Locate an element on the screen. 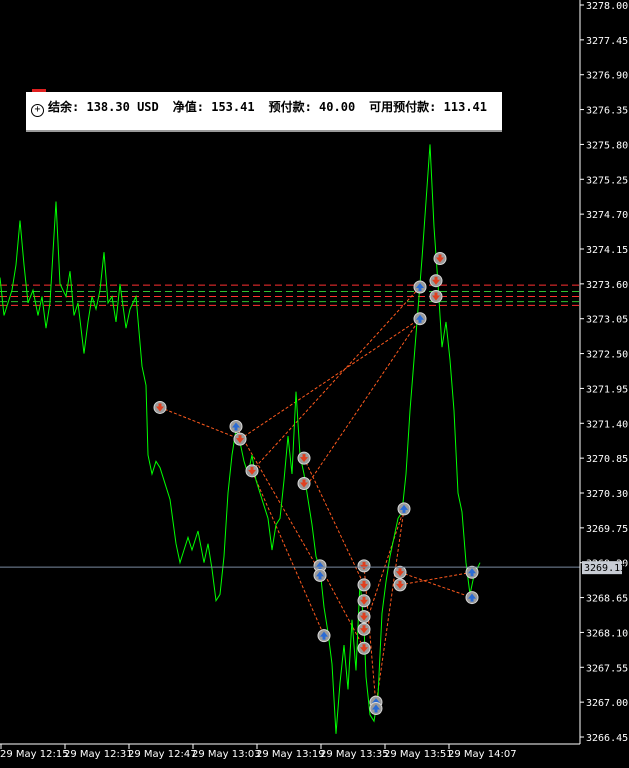  price-tick-label: 3277.45 is located at coordinates (607, 41).